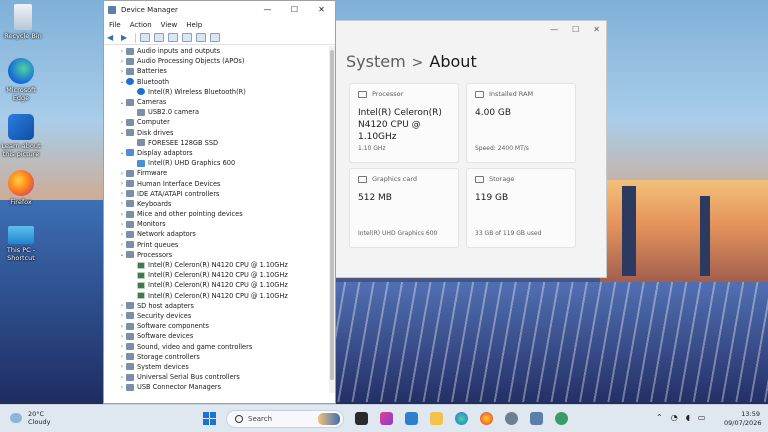 This screenshot has width=768, height=432. Describe the element at coordinates (217, 133) in the screenshot. I see `device-category: ⌄ Disk drives` at that location.